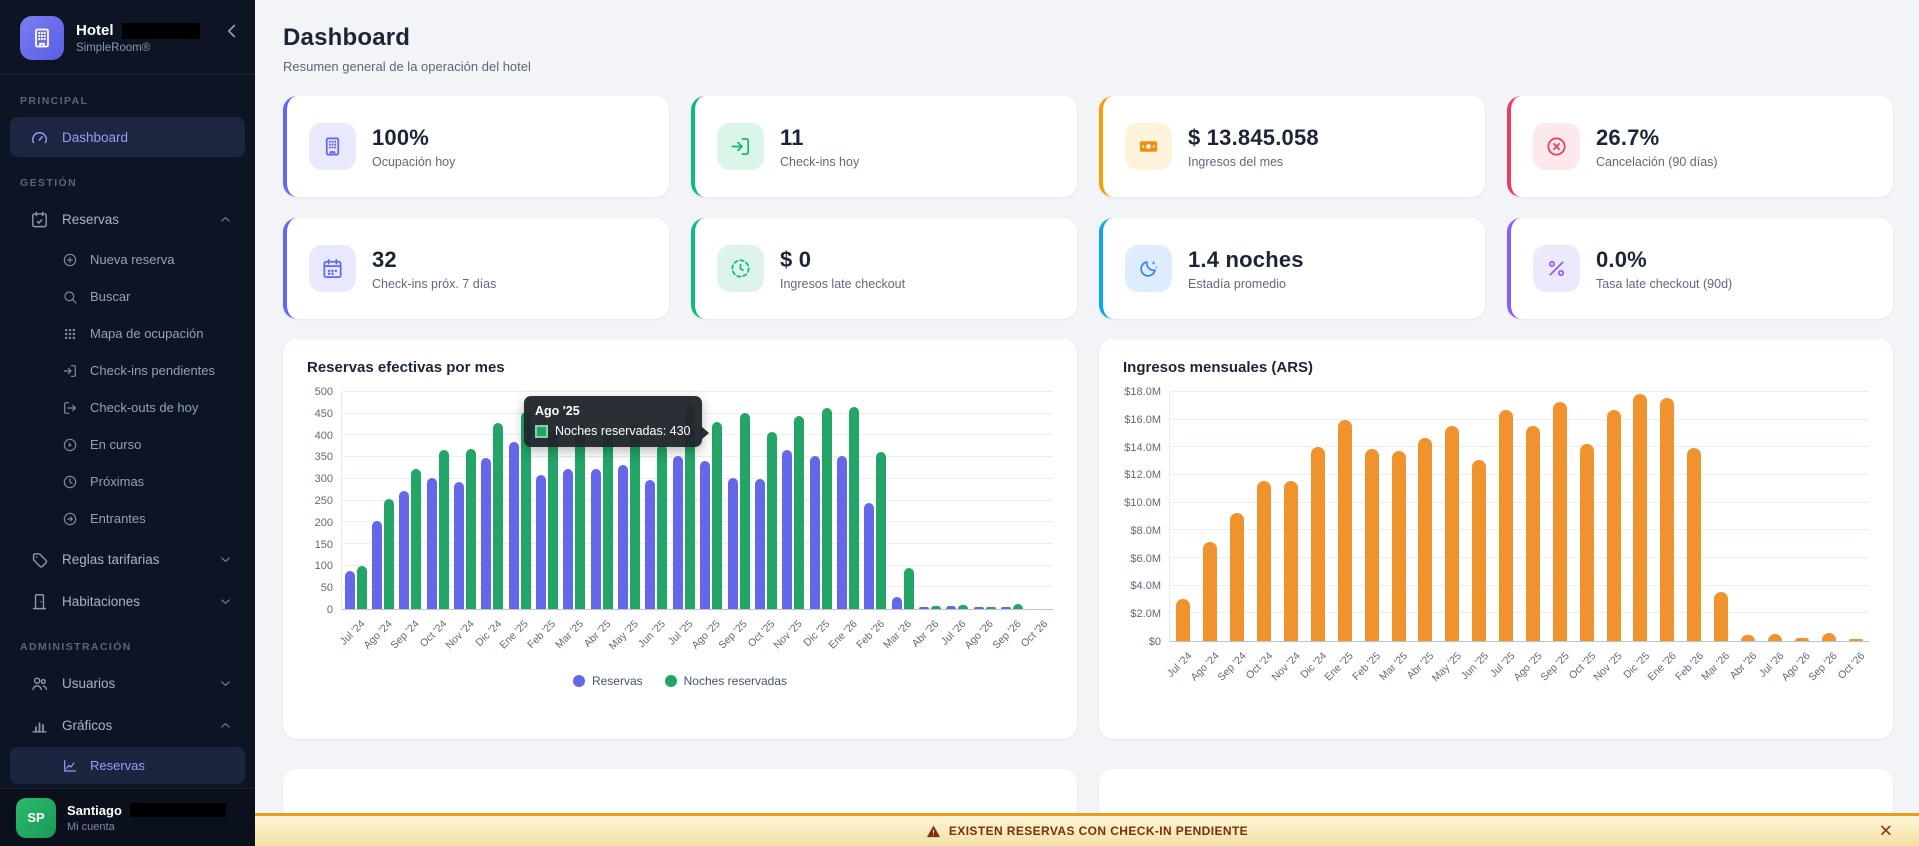 Image resolution: width=1919 pixels, height=846 pixels. What do you see at coordinates (127, 296) in the screenshot?
I see `sidebar-subitem-buscar: Buscar` at bounding box center [127, 296].